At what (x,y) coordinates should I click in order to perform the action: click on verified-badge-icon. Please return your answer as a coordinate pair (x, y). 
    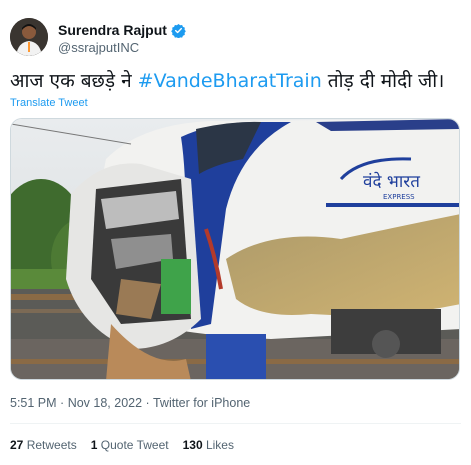
    Looking at the image, I should click on (178, 30).